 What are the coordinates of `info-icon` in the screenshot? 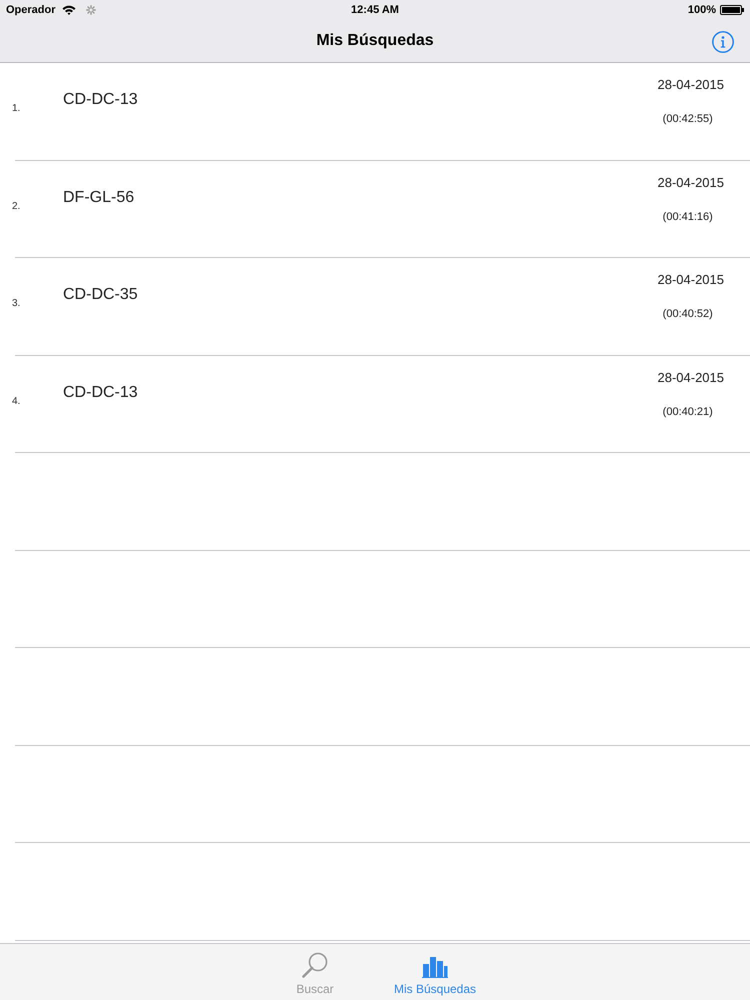 It's located at (723, 42).